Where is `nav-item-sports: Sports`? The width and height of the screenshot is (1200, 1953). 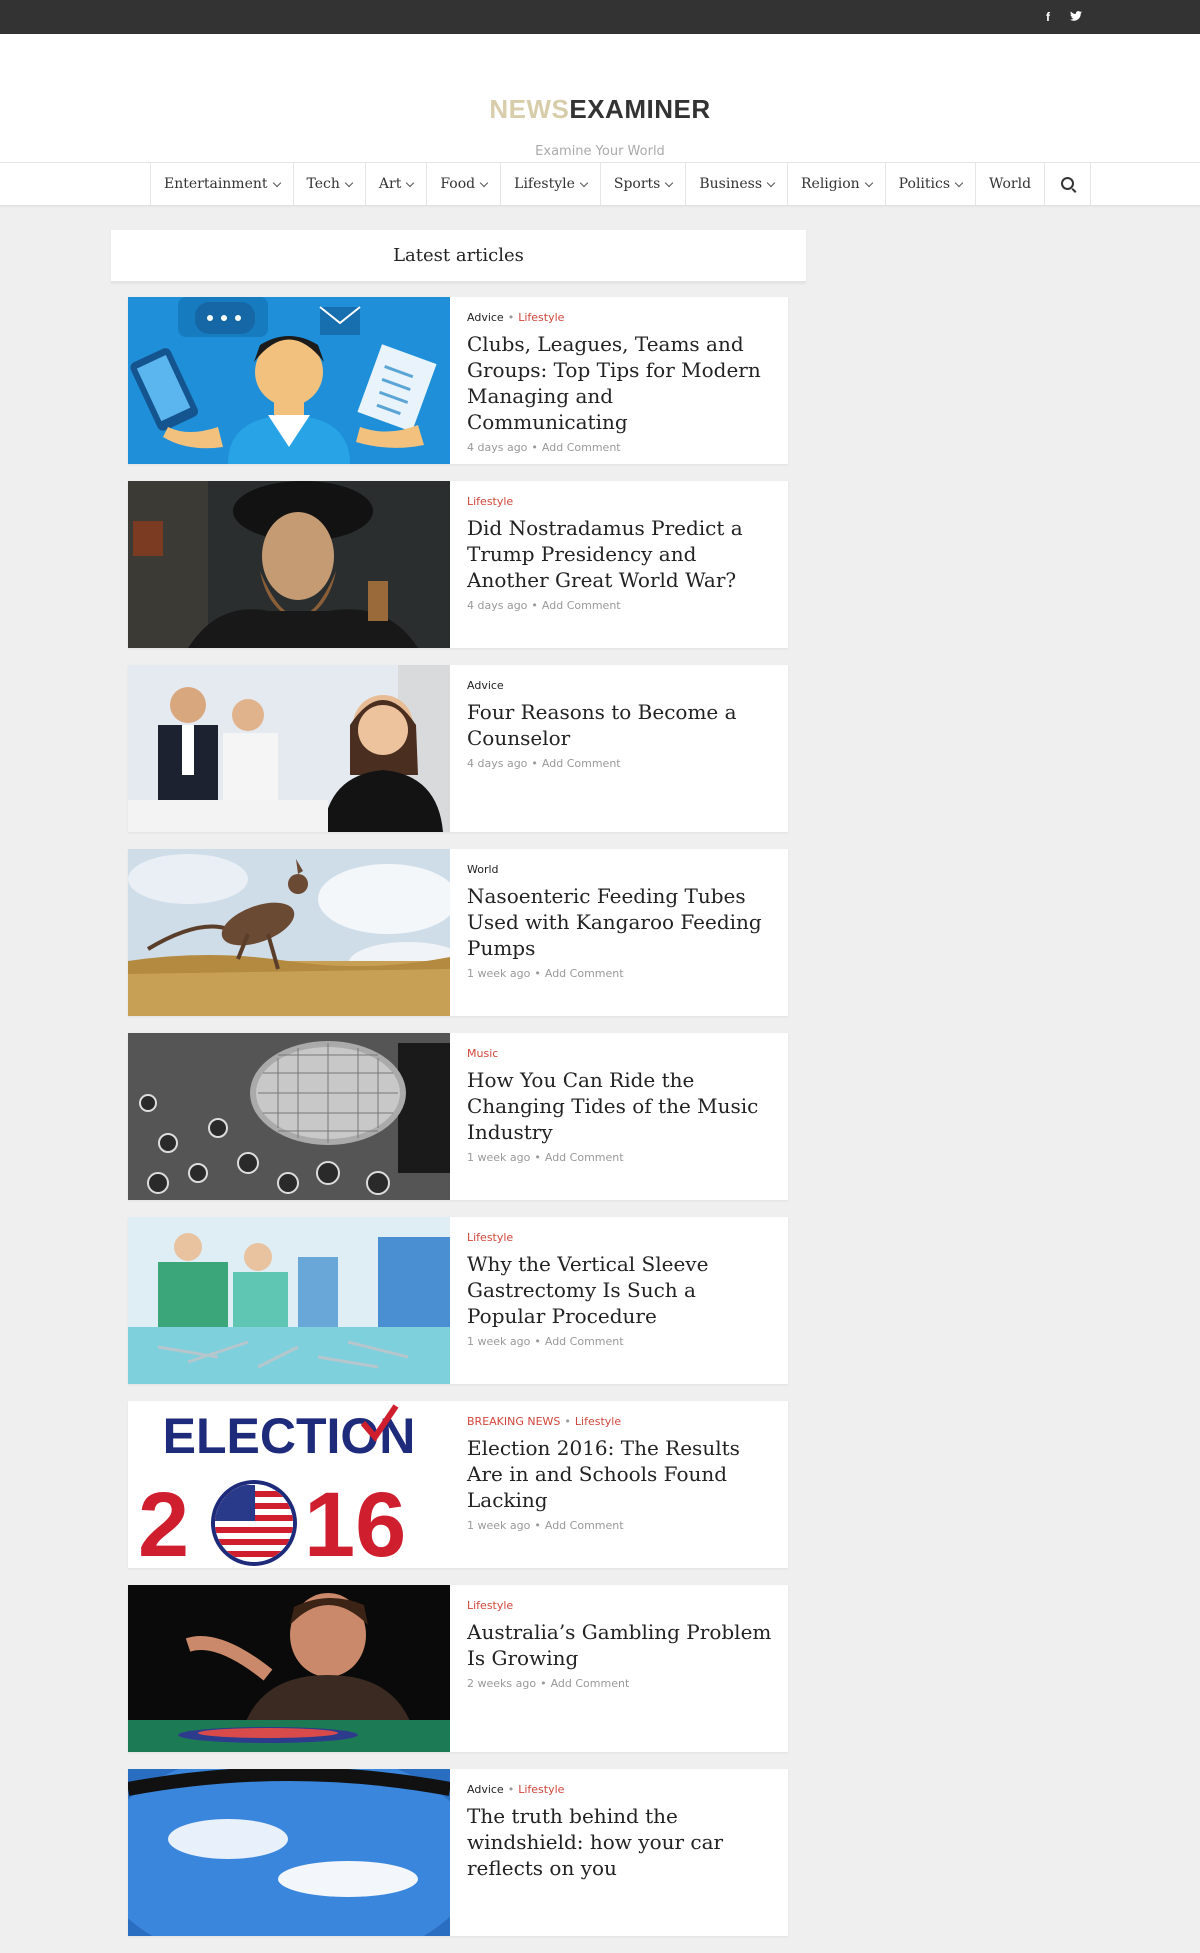 nav-item-sports: Sports is located at coordinates (644, 184).